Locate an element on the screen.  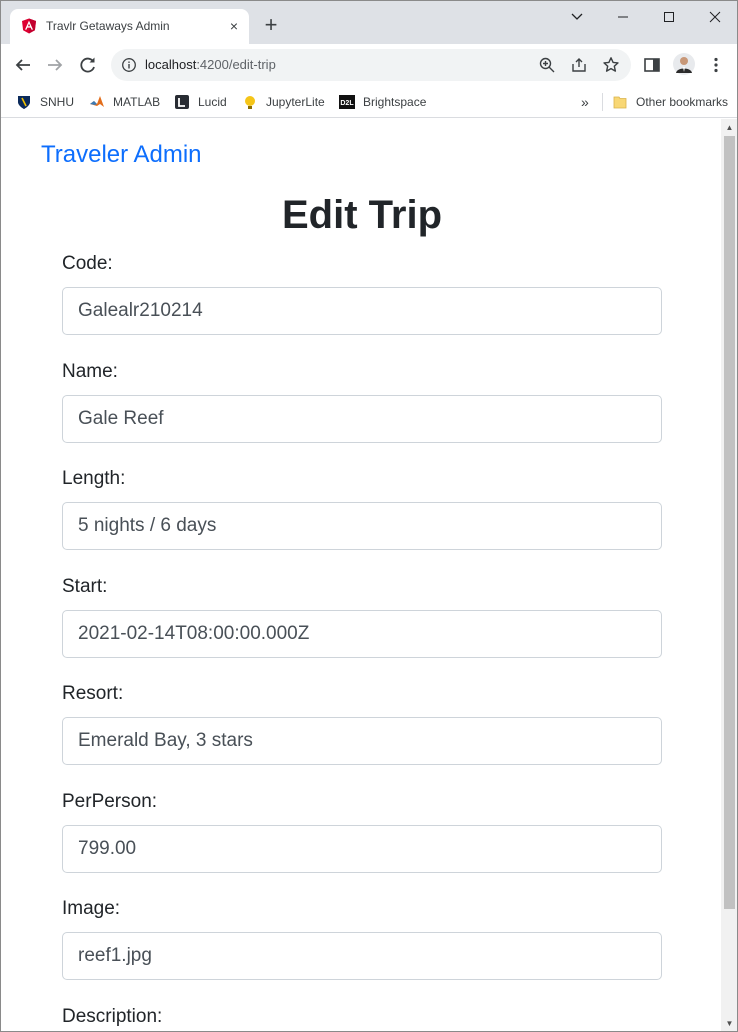
bookmark-jupyterlite: JupyterLite is located at coordinates (283, 102).